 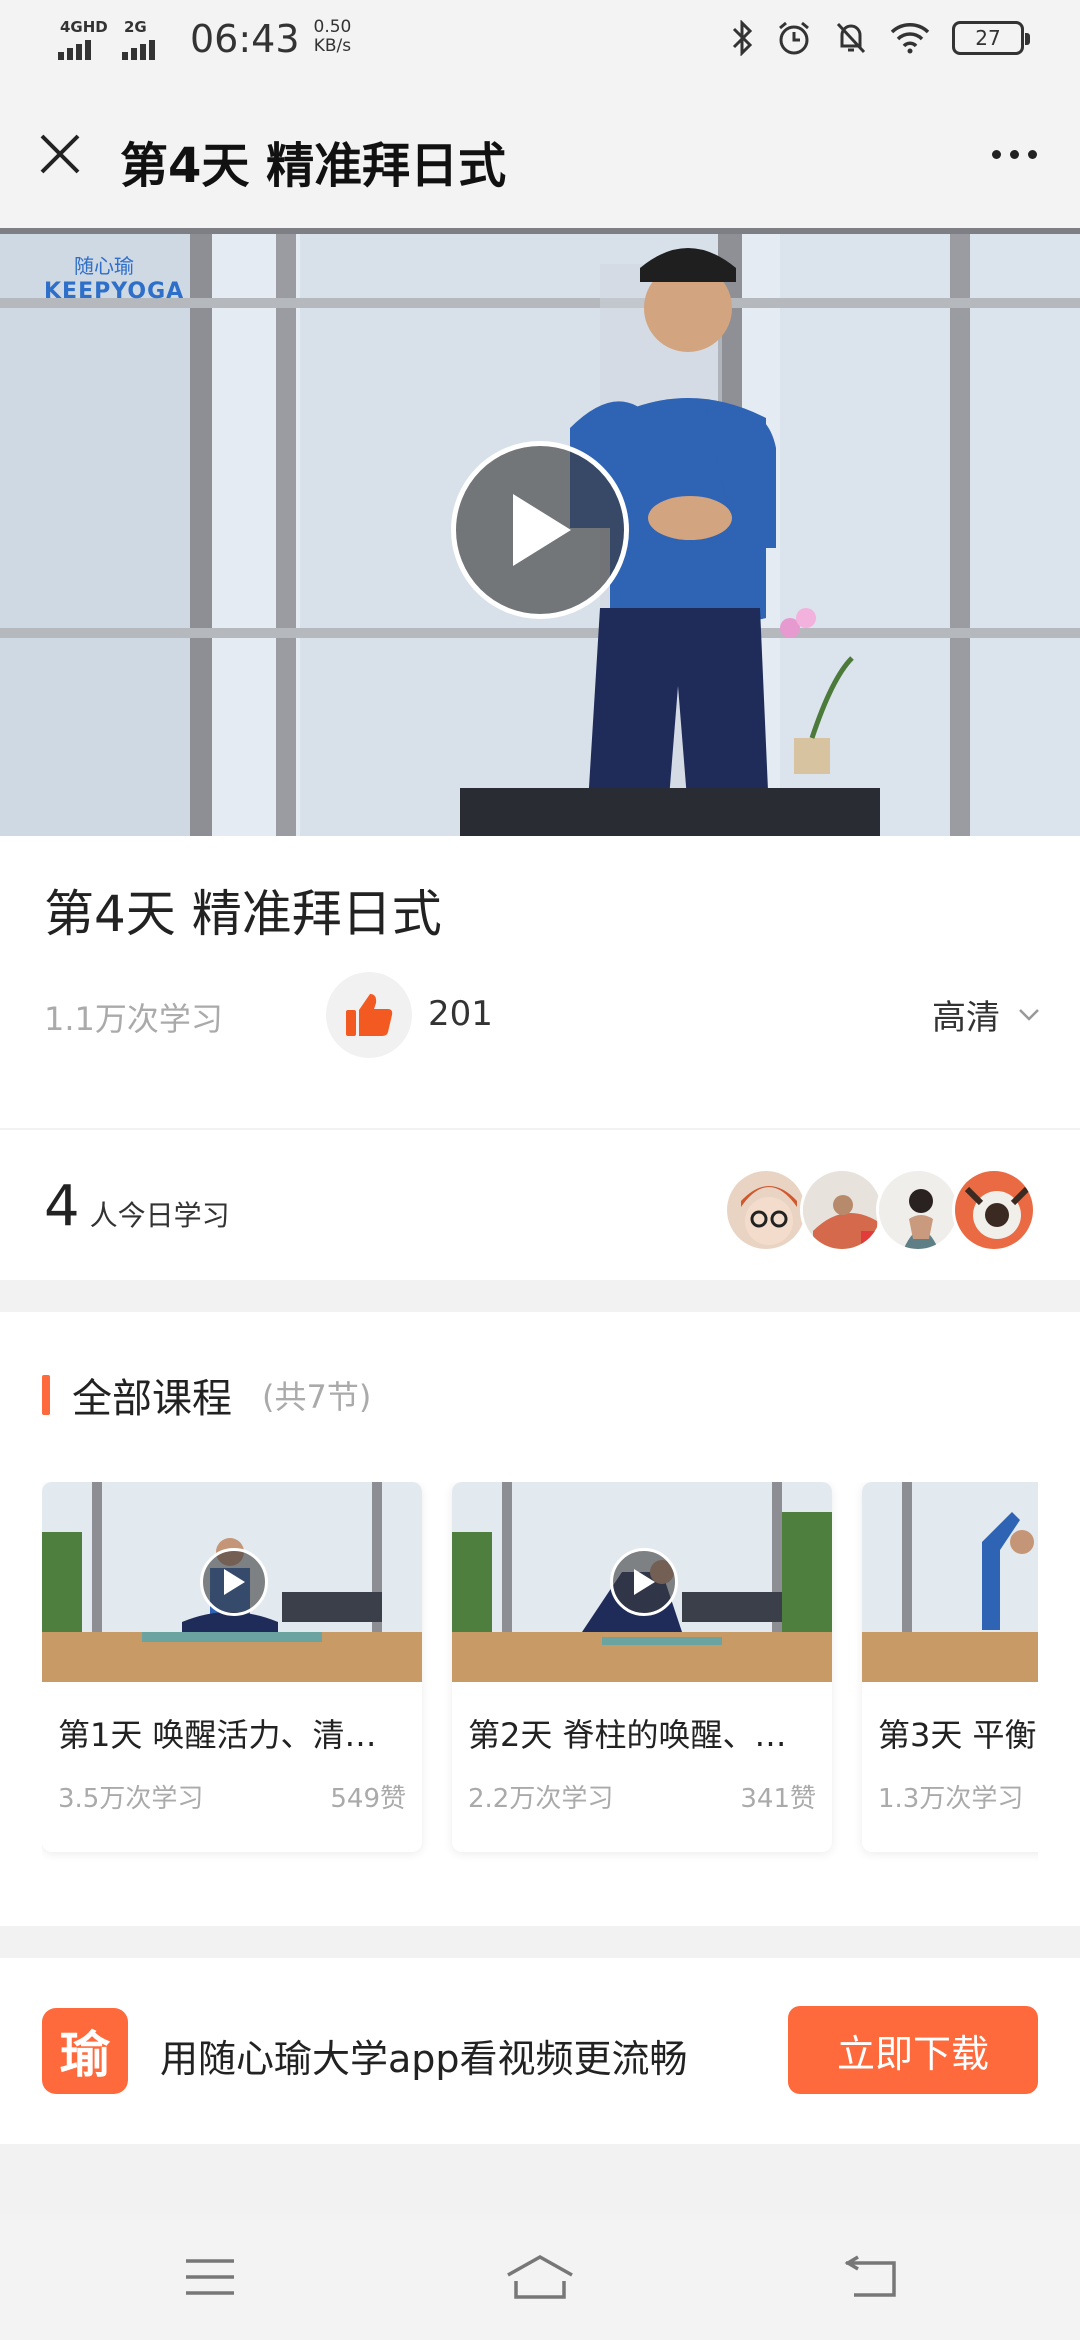 I want to click on signal-icon: 2G, so click(x=147, y=39).